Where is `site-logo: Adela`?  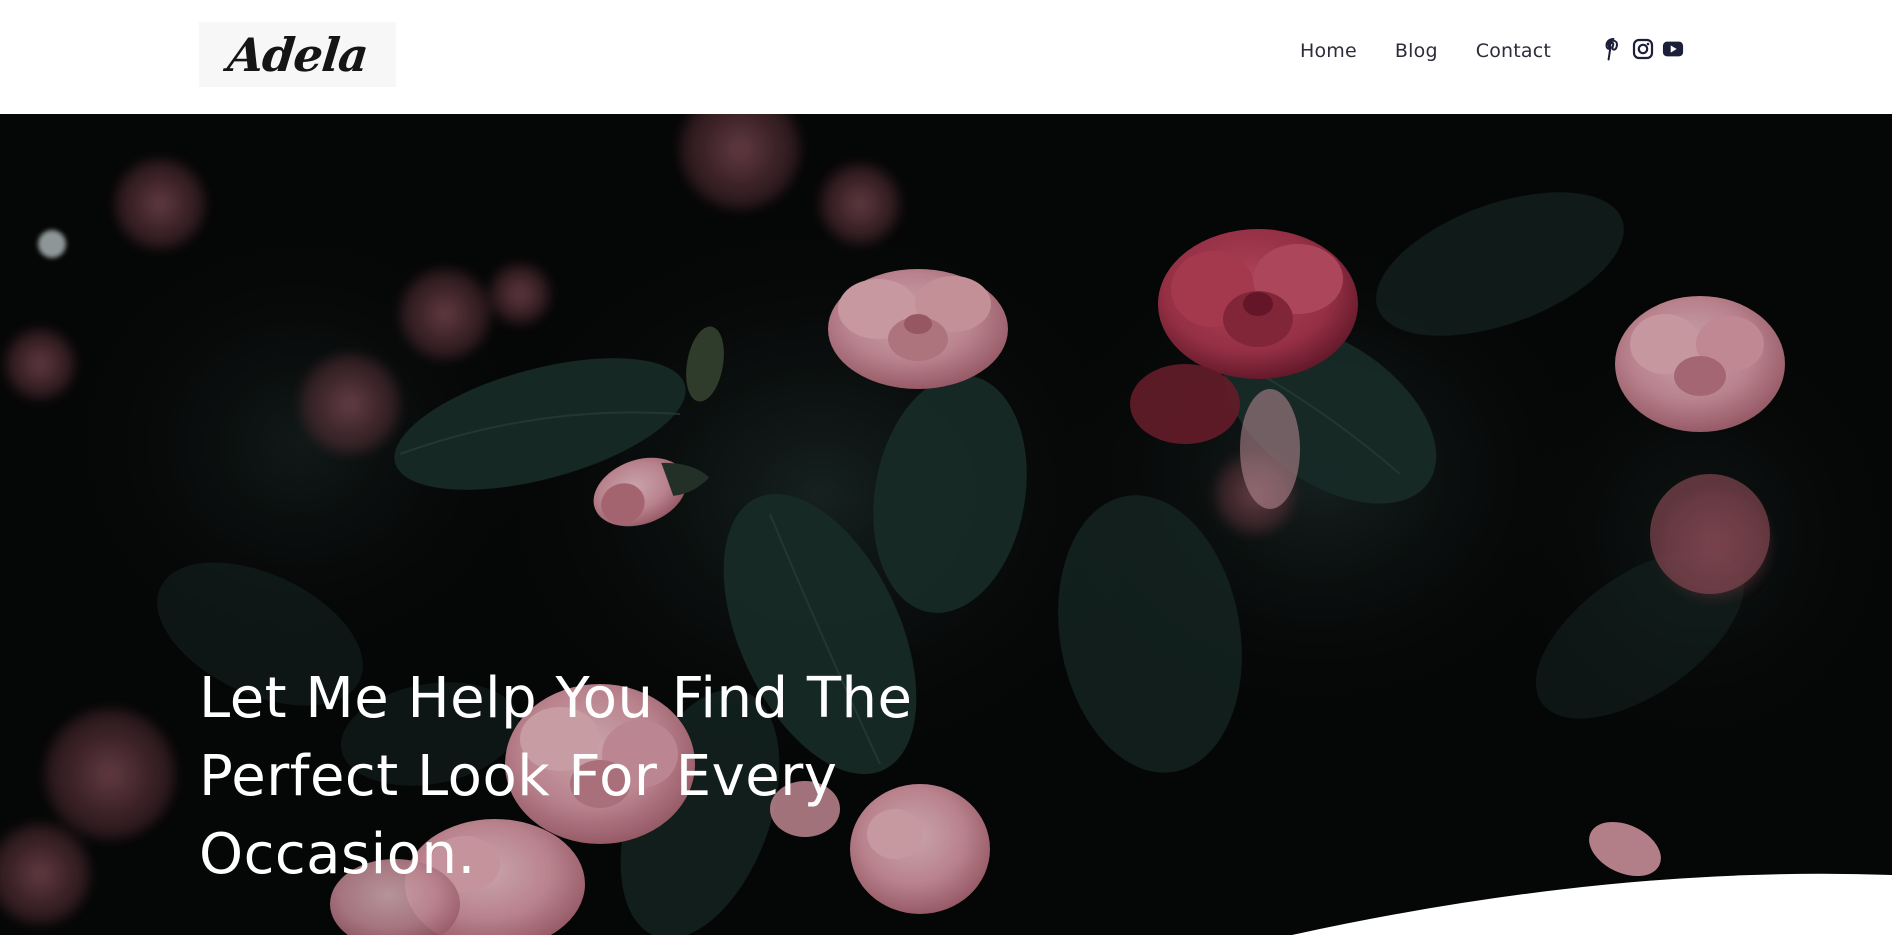
site-logo: Adela is located at coordinates (297, 54).